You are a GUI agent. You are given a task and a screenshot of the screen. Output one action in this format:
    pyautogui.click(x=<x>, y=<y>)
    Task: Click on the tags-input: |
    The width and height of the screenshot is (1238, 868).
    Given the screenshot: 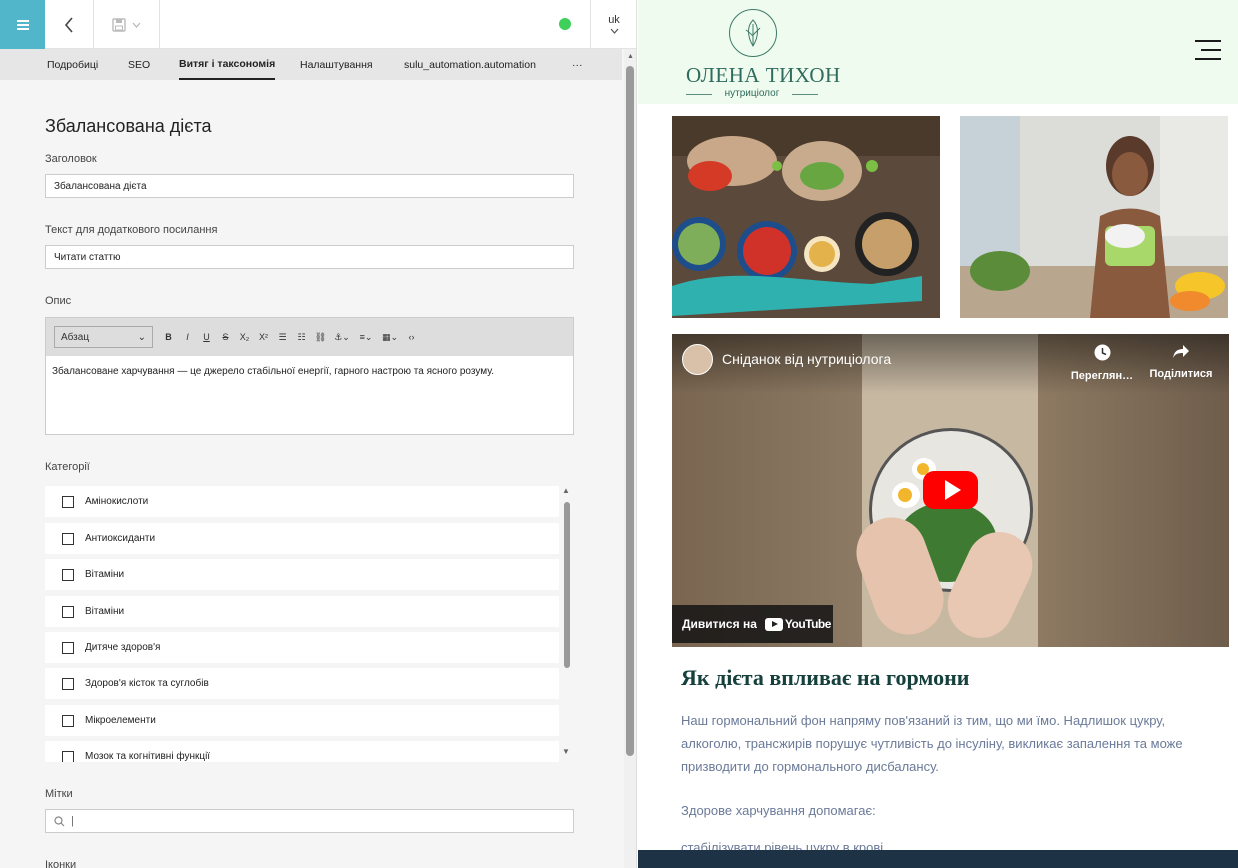 What is the action you would take?
    pyautogui.click(x=309, y=821)
    